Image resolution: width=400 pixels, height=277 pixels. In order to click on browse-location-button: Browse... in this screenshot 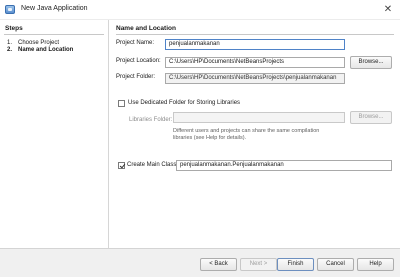, I will do `click(371, 62)`.